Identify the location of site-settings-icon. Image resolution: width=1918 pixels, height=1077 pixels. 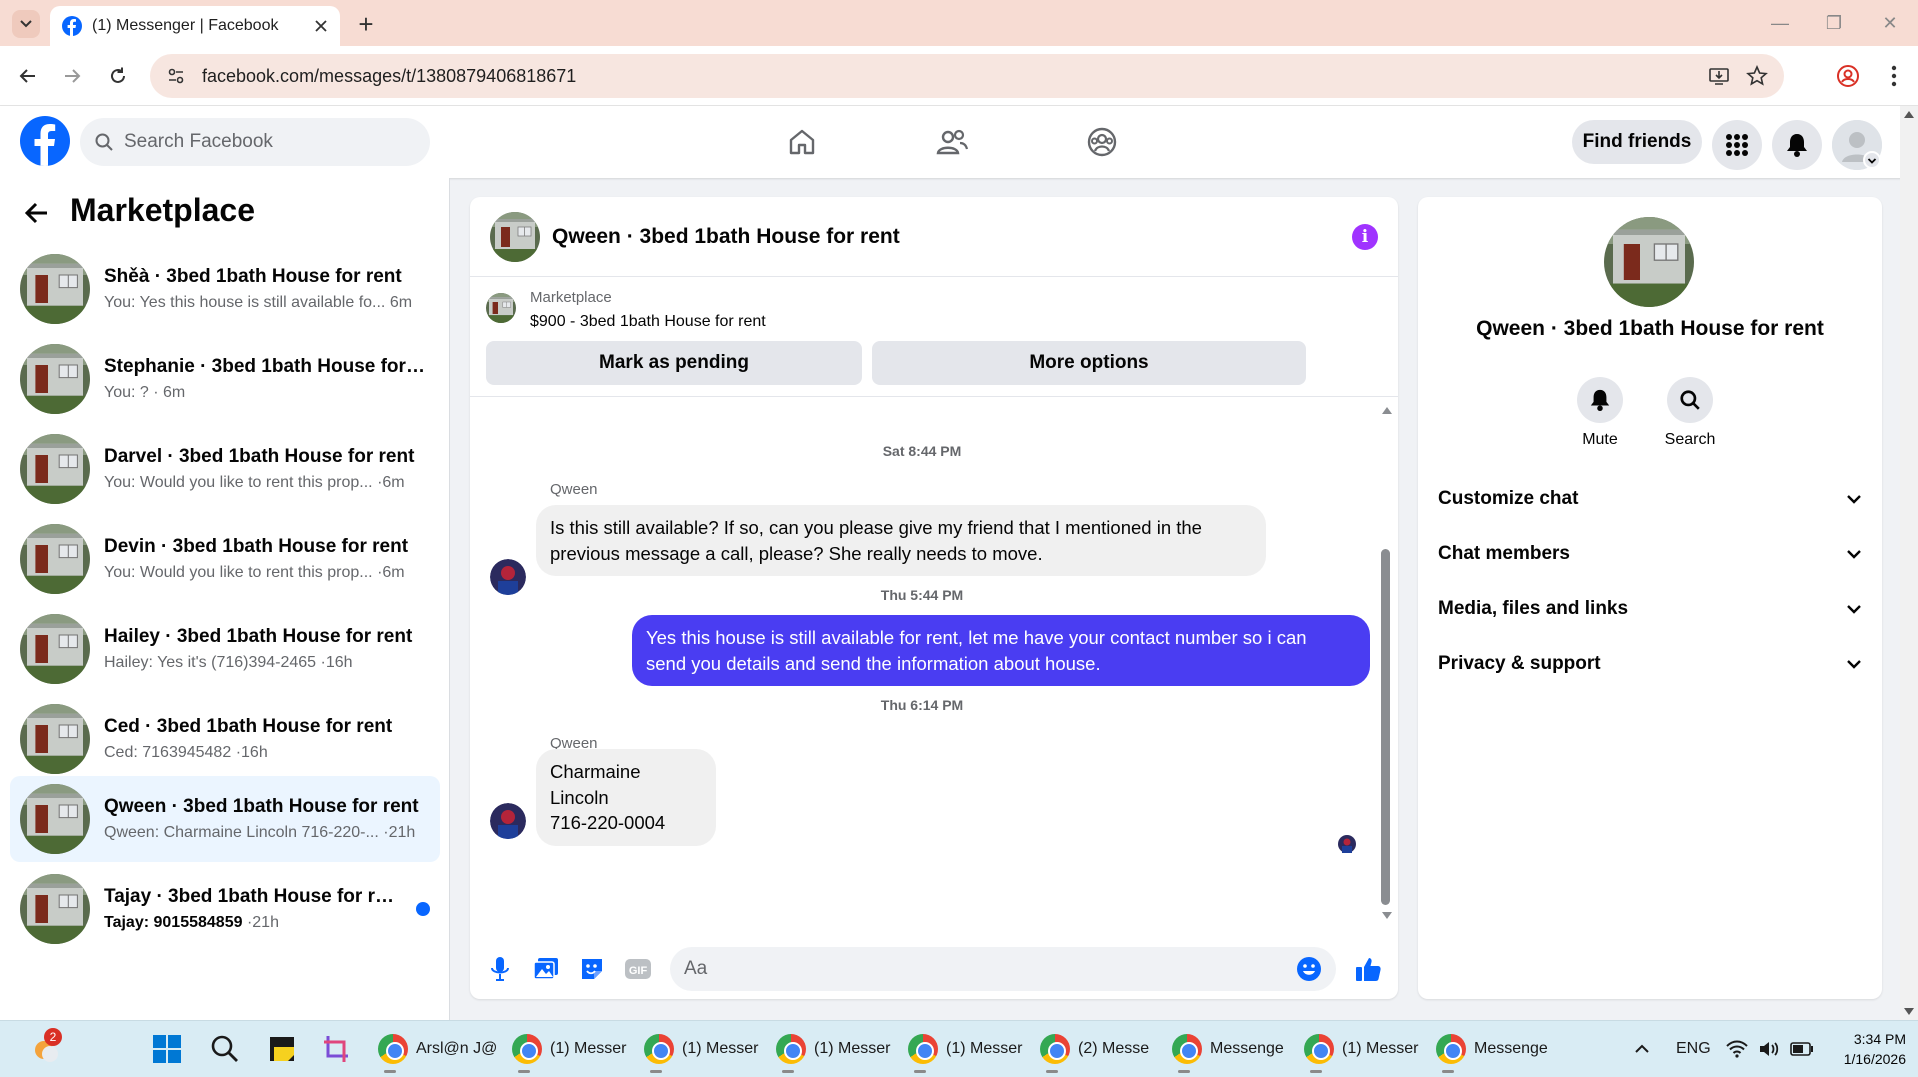
(176, 76).